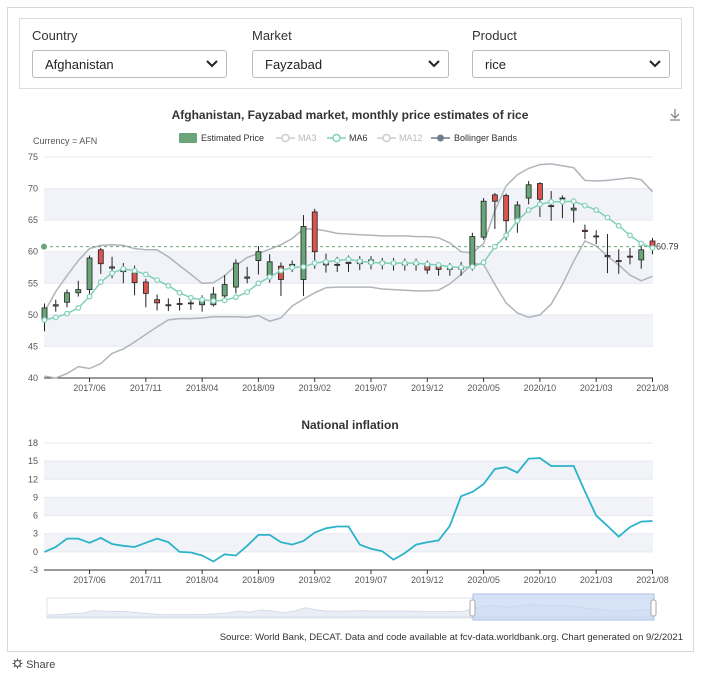 This screenshot has width=703, height=680. I want to click on zoom-handle-left, so click(472, 608).